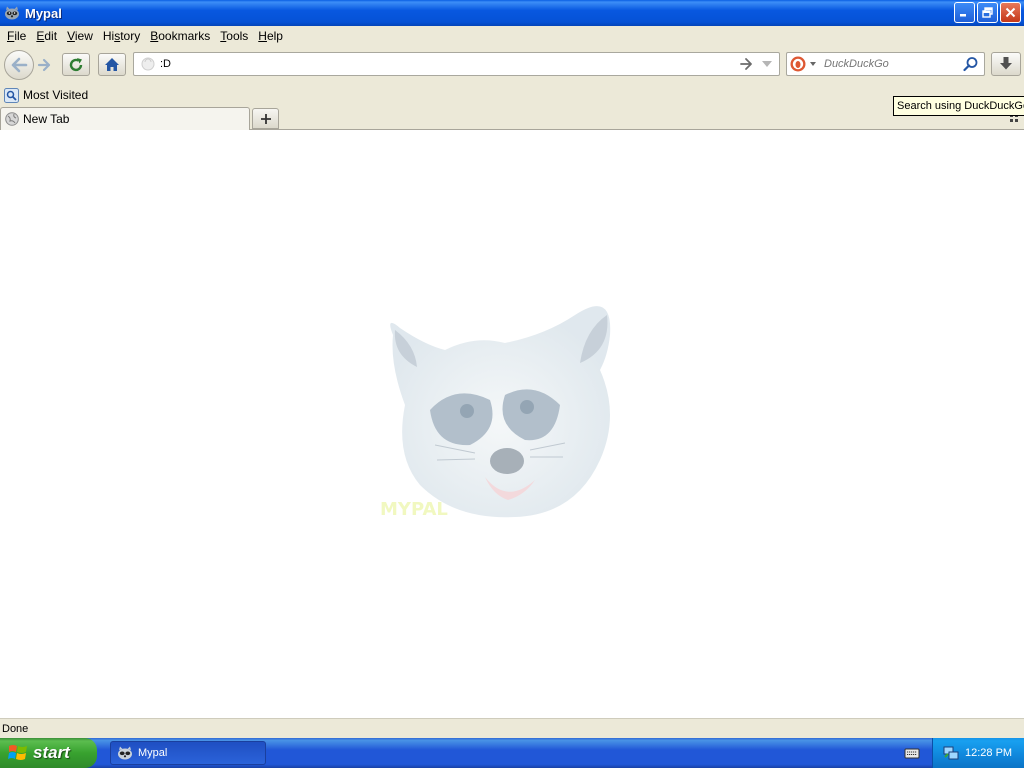 This screenshot has height=768, width=1024. I want to click on clock: 12:28 PM, so click(989, 753).